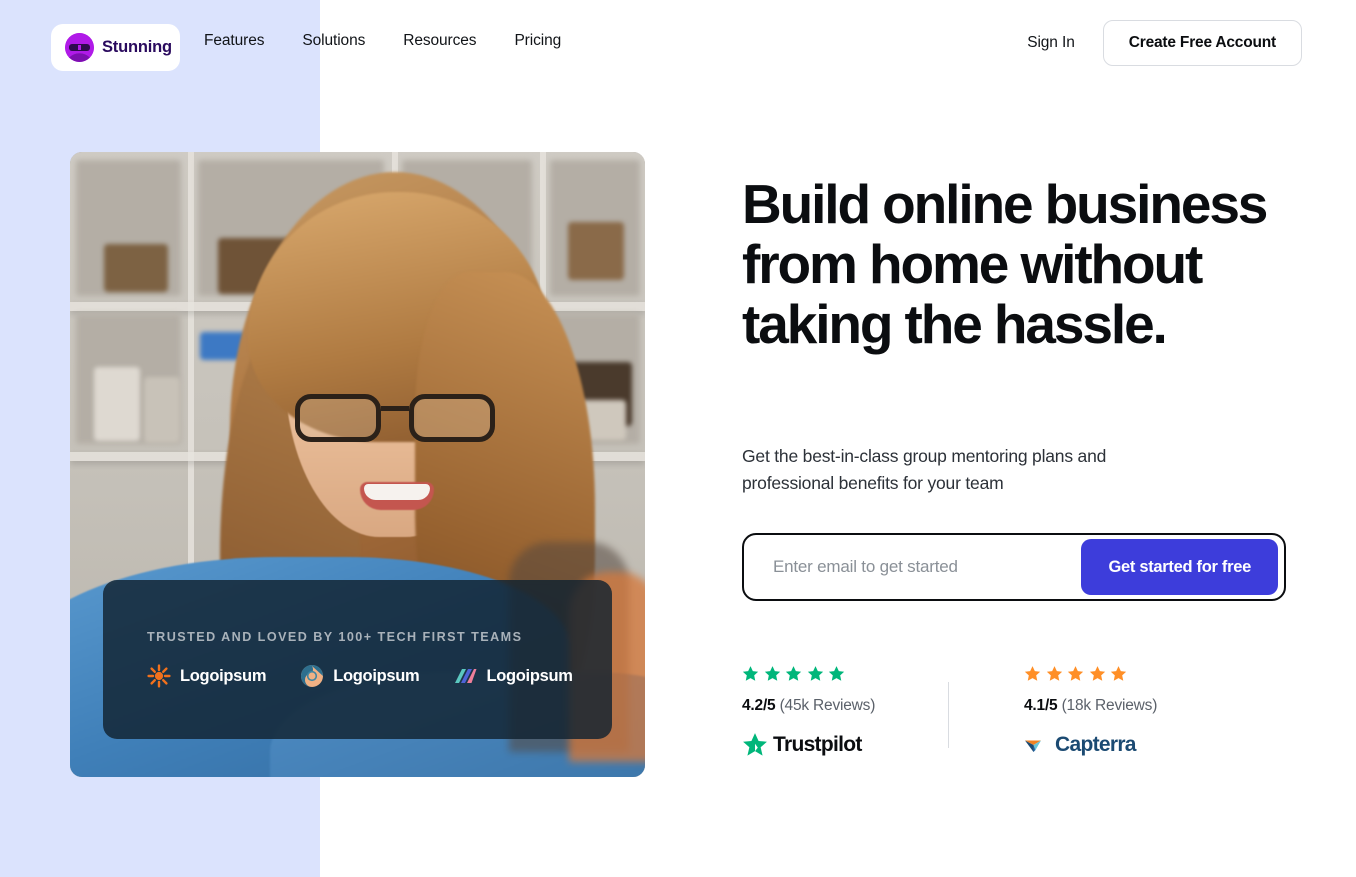 The height and width of the screenshot is (877, 1356). I want to click on nav-item-pricing: Pricing, so click(537, 41).